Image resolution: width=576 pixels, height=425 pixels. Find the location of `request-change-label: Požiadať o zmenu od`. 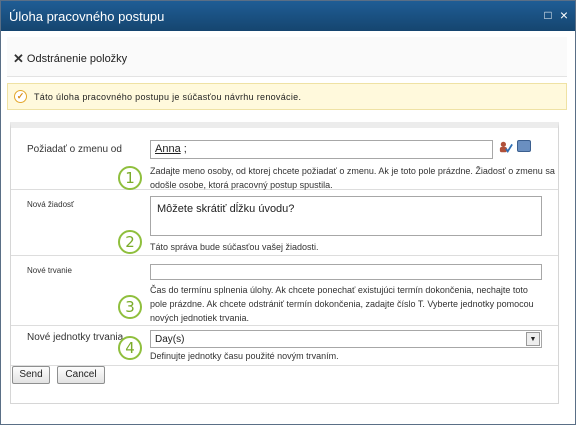

request-change-label: Požiadať o zmenu od is located at coordinates (74, 149).